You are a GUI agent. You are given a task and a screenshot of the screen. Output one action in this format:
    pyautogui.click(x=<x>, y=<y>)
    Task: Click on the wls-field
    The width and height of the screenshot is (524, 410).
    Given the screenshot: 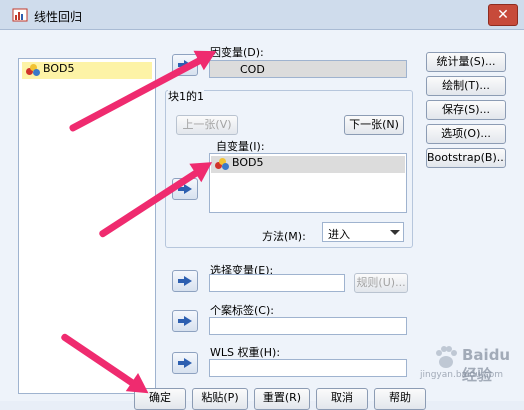 What is the action you would take?
    pyautogui.click(x=308, y=368)
    